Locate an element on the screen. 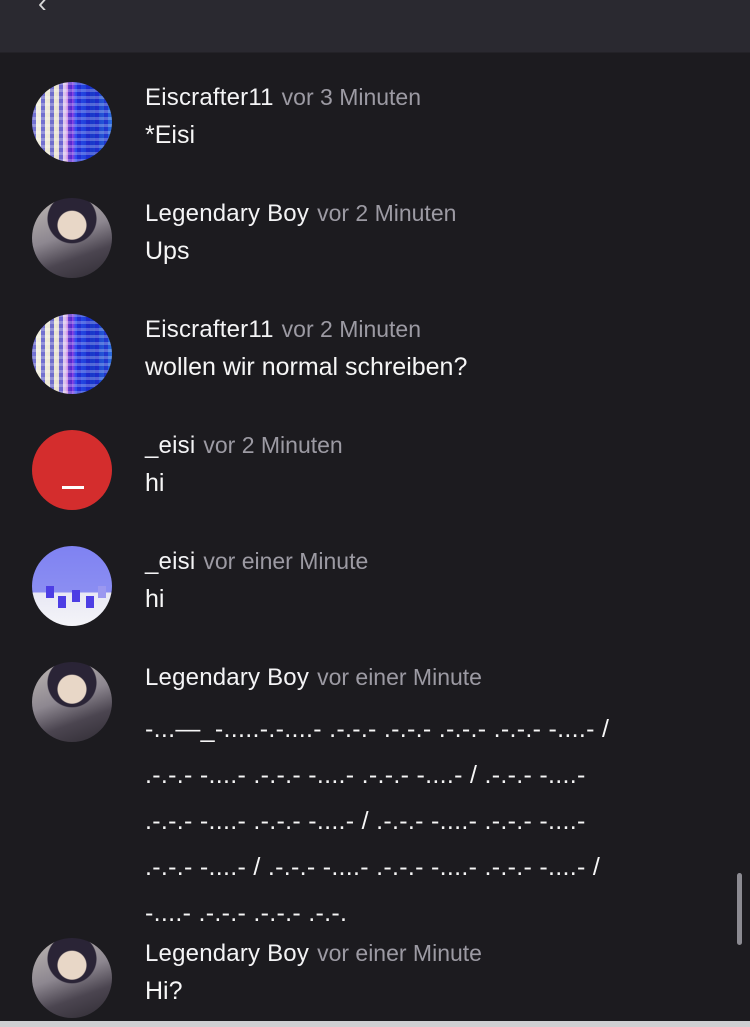  message-header: Eiscrafter11 vor 3 Minuten is located at coordinates (283, 98).